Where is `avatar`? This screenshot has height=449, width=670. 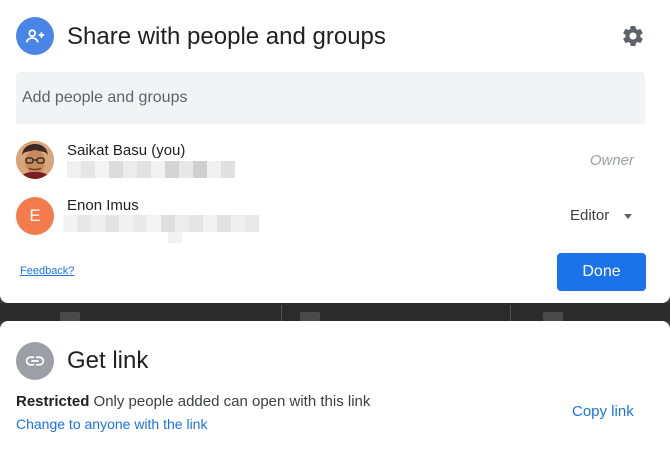 avatar is located at coordinates (35, 160).